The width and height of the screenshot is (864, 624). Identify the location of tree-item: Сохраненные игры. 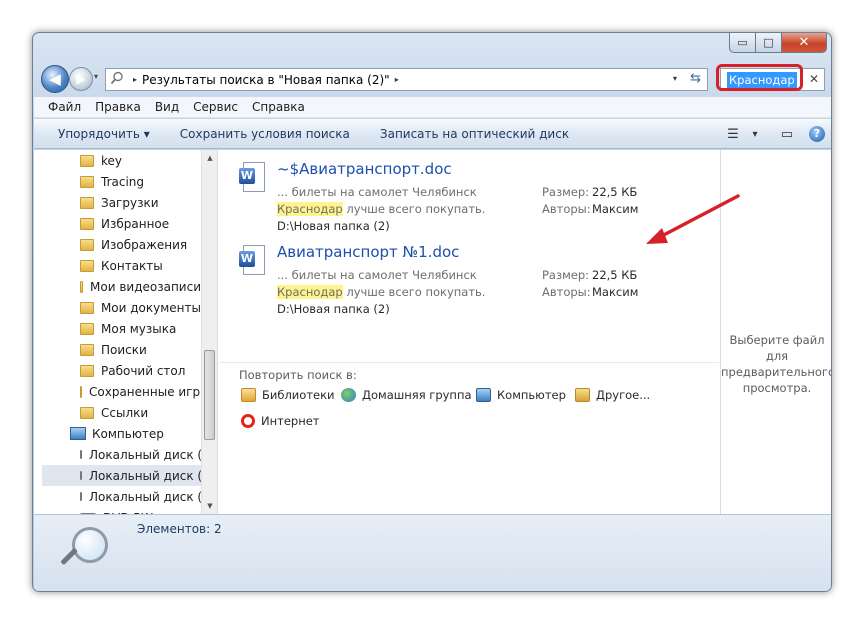
(122, 391).